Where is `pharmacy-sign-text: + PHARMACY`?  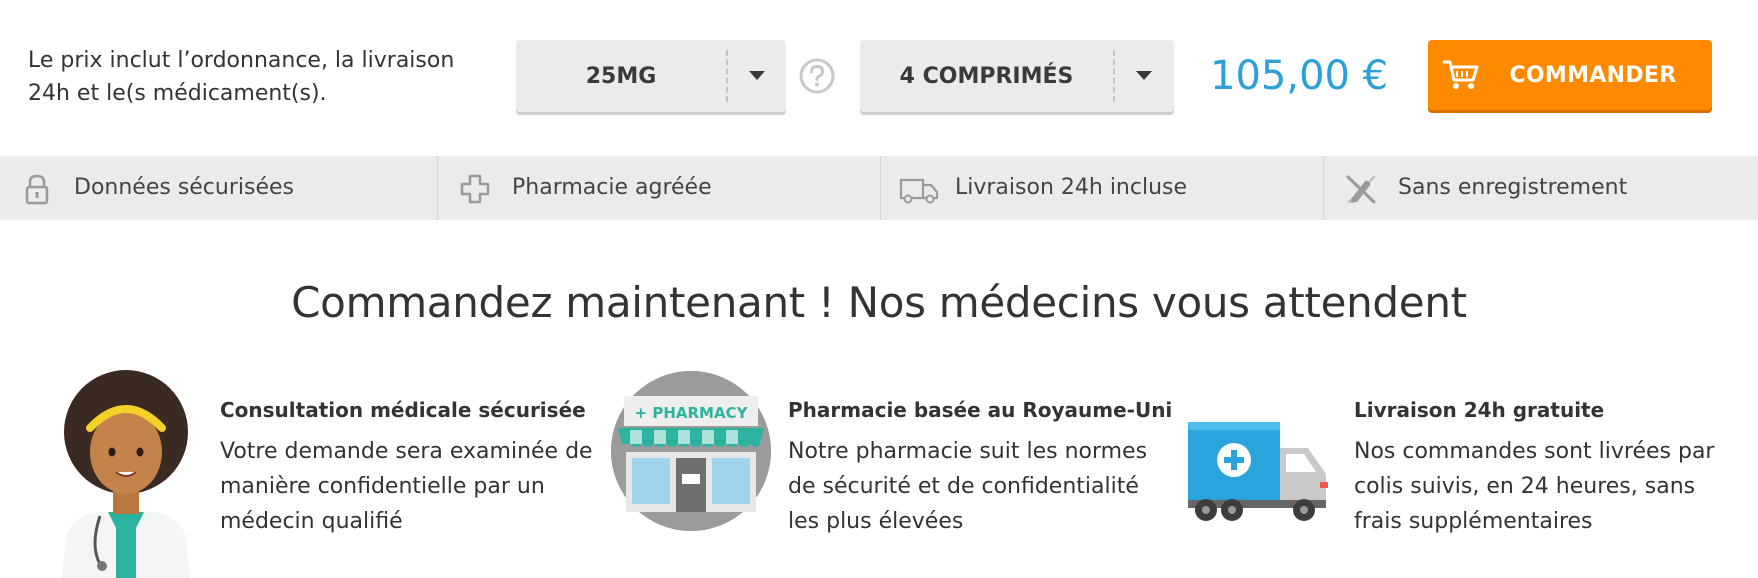
pharmacy-sign-text: + PHARMACY is located at coordinates (692, 413).